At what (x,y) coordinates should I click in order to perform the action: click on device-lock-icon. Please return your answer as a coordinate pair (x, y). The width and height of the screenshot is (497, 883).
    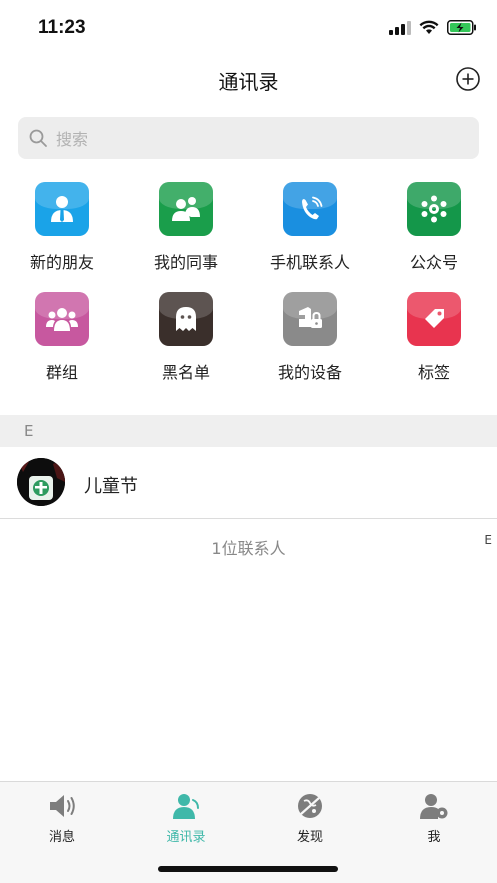
    Looking at the image, I should click on (310, 319).